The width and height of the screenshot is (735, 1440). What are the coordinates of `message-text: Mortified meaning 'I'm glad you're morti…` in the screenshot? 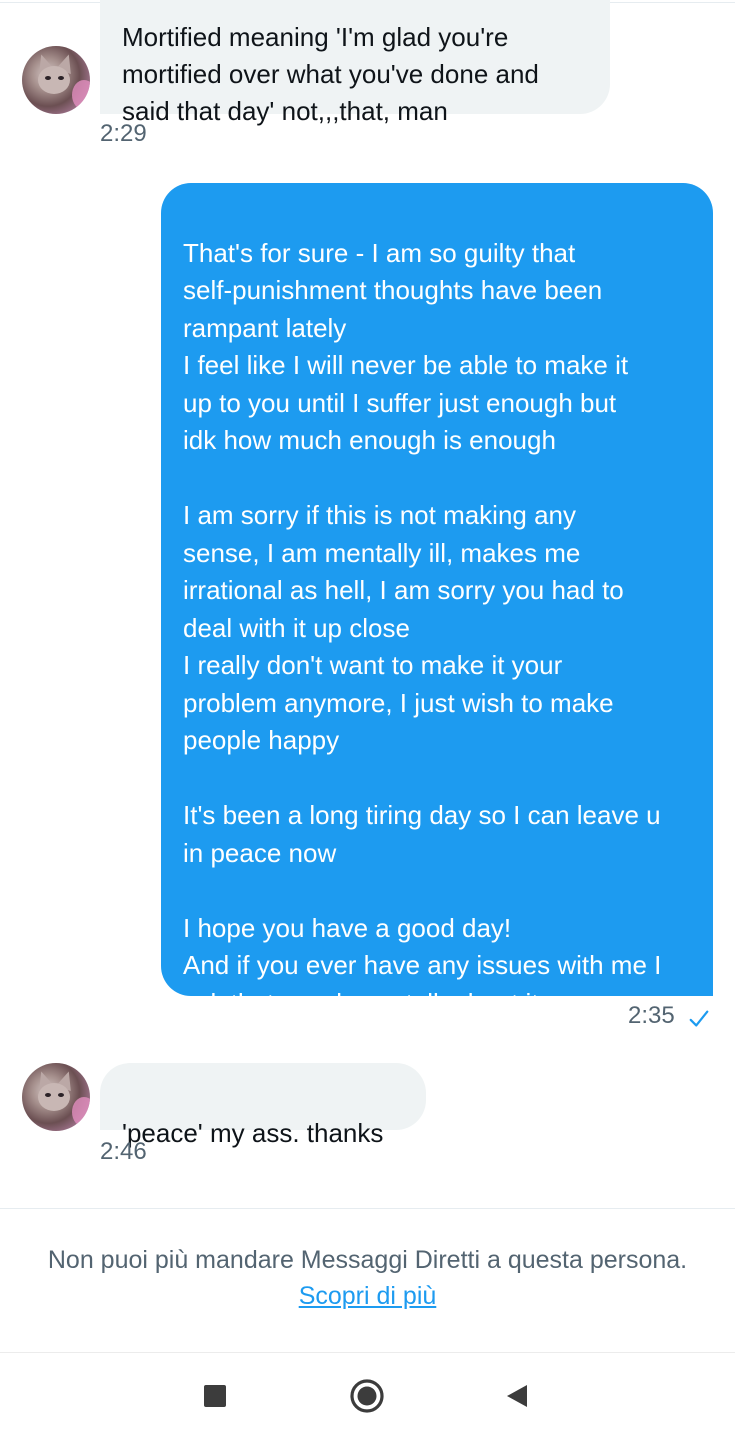 It's located at (330, 74).